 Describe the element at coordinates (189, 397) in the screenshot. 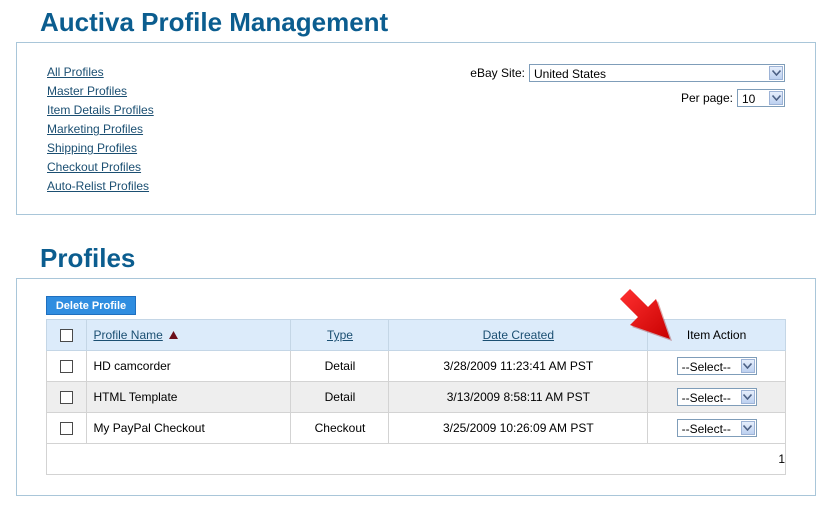

I see `profile-name-cell: HTML Template` at that location.